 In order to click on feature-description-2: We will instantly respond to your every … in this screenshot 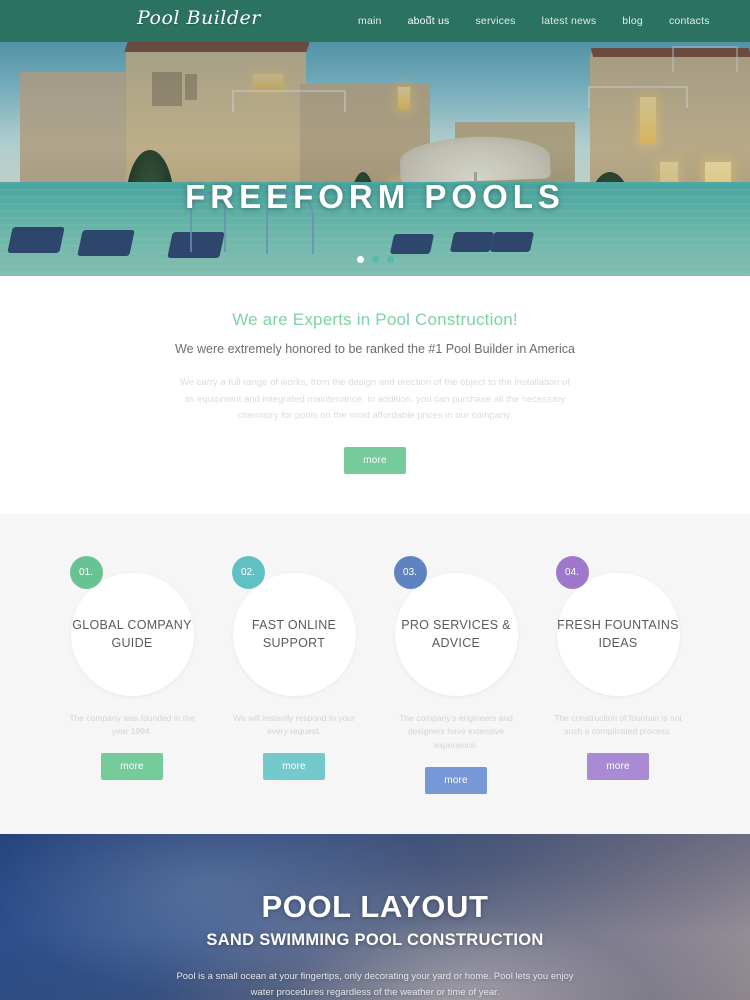, I will do `click(294, 724)`.